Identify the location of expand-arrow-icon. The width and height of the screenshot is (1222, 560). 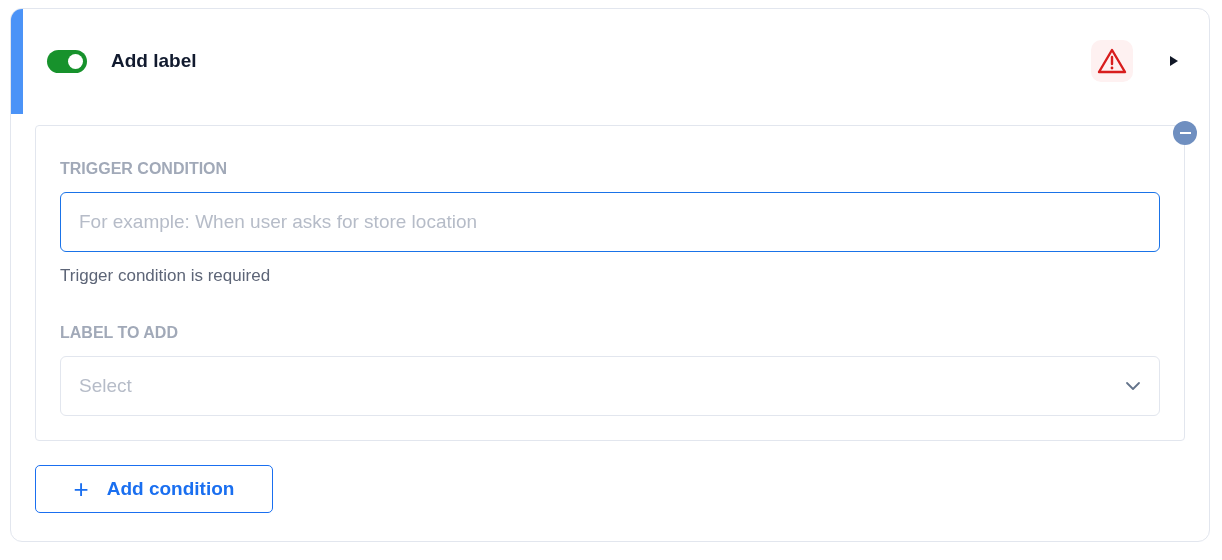
(1174, 61).